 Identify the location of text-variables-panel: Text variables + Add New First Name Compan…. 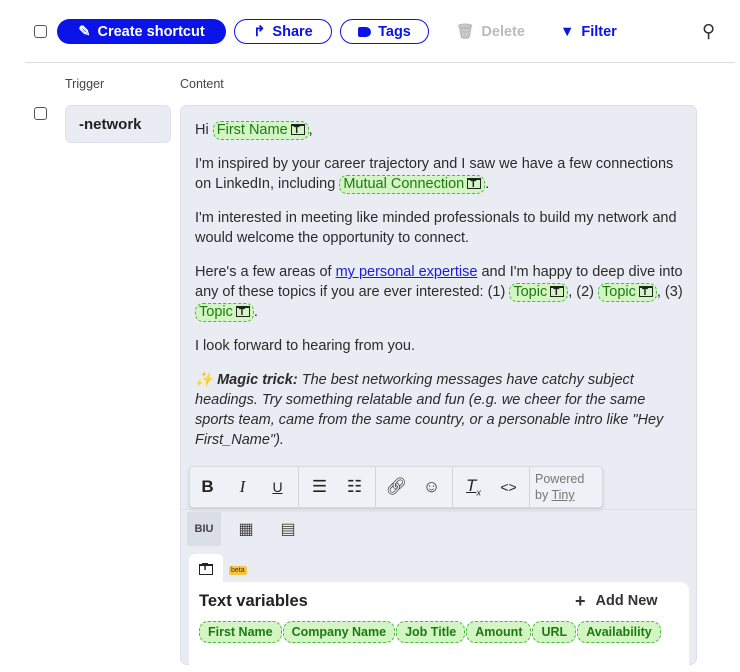
(439, 627).